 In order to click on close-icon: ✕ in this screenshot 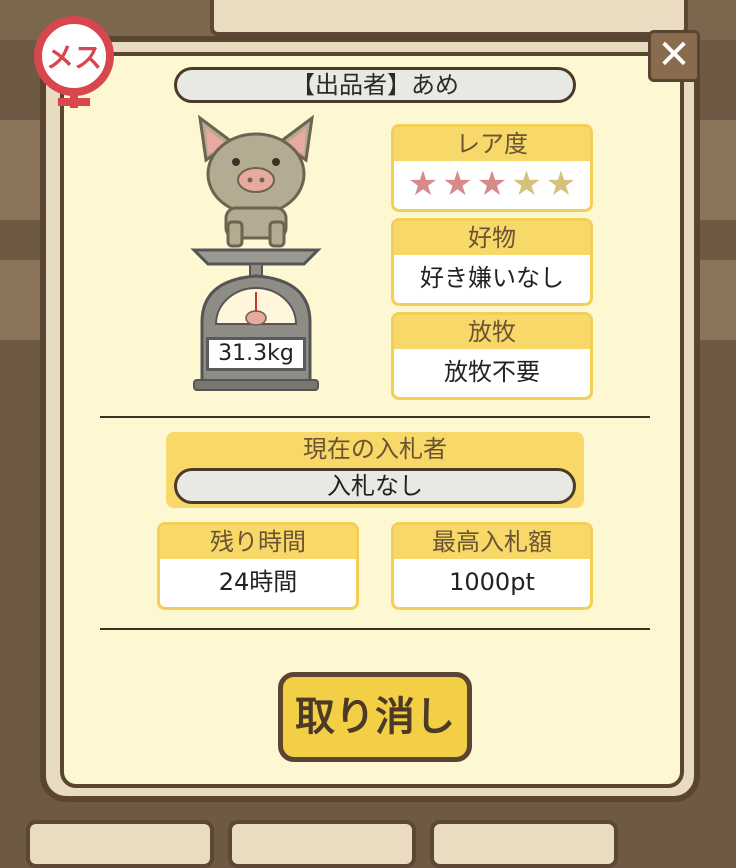, I will do `click(674, 55)`.